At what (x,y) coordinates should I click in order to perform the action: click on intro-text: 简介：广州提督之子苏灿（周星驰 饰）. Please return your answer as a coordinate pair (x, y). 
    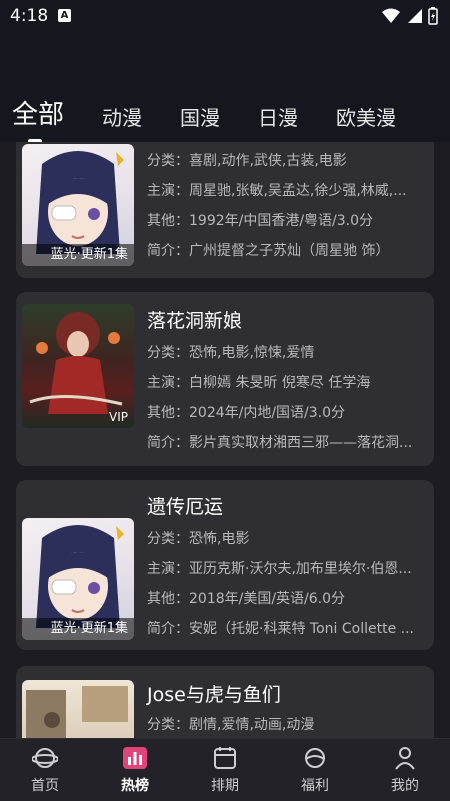
    Looking at the image, I should click on (268, 251).